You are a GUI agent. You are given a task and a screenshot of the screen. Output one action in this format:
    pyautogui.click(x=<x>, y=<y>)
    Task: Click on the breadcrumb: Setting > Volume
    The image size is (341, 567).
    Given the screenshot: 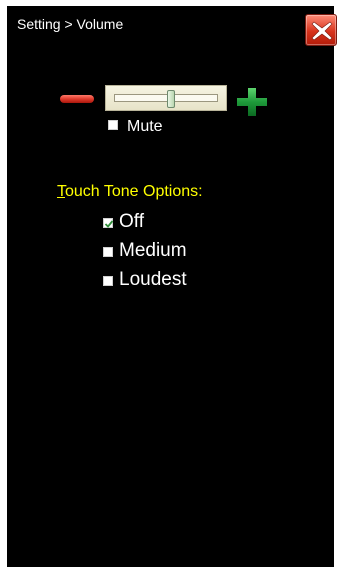 What is the action you would take?
    pyautogui.click(x=70, y=24)
    